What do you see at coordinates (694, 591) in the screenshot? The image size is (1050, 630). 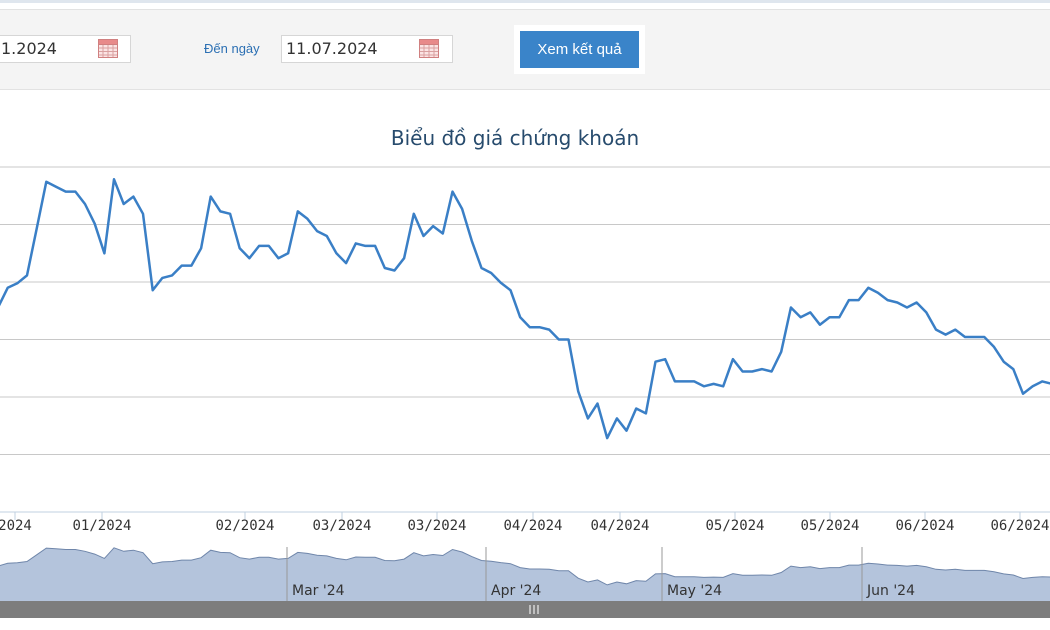 I see `navigator-month-label: May '24` at bounding box center [694, 591].